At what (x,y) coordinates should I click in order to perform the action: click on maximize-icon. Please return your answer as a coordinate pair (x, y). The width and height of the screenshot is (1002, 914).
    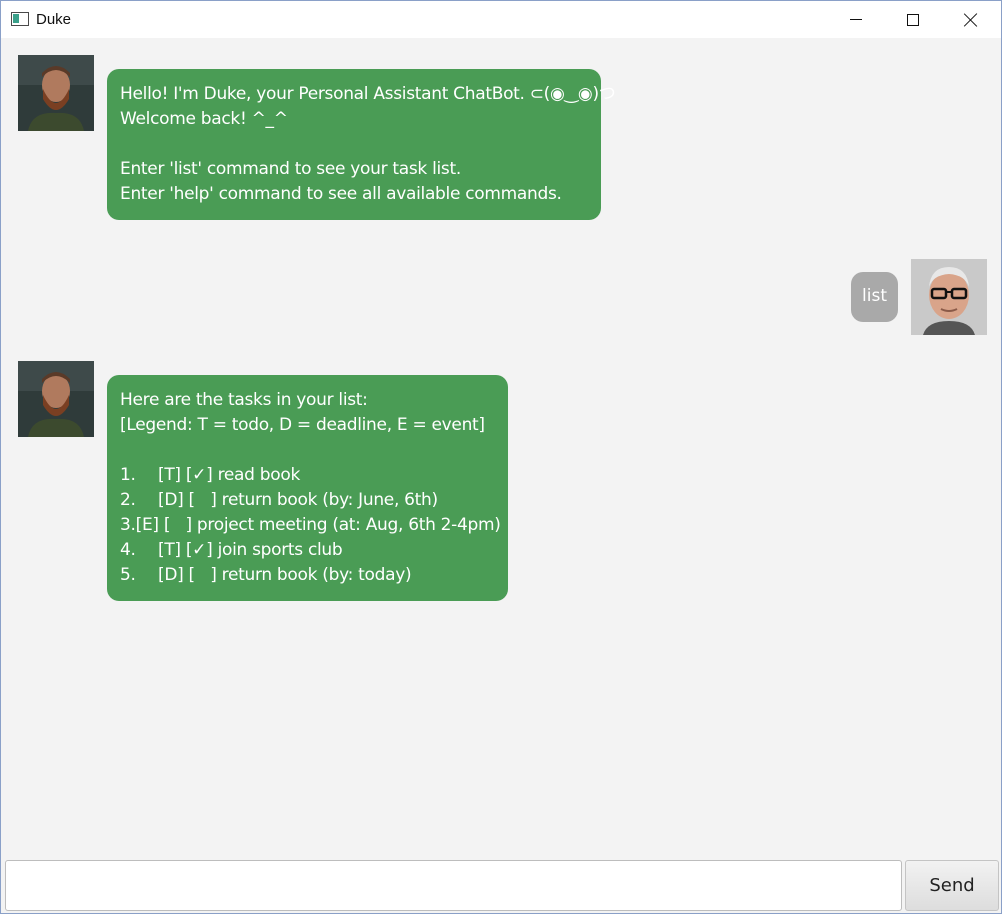
    Looking at the image, I should click on (913, 19).